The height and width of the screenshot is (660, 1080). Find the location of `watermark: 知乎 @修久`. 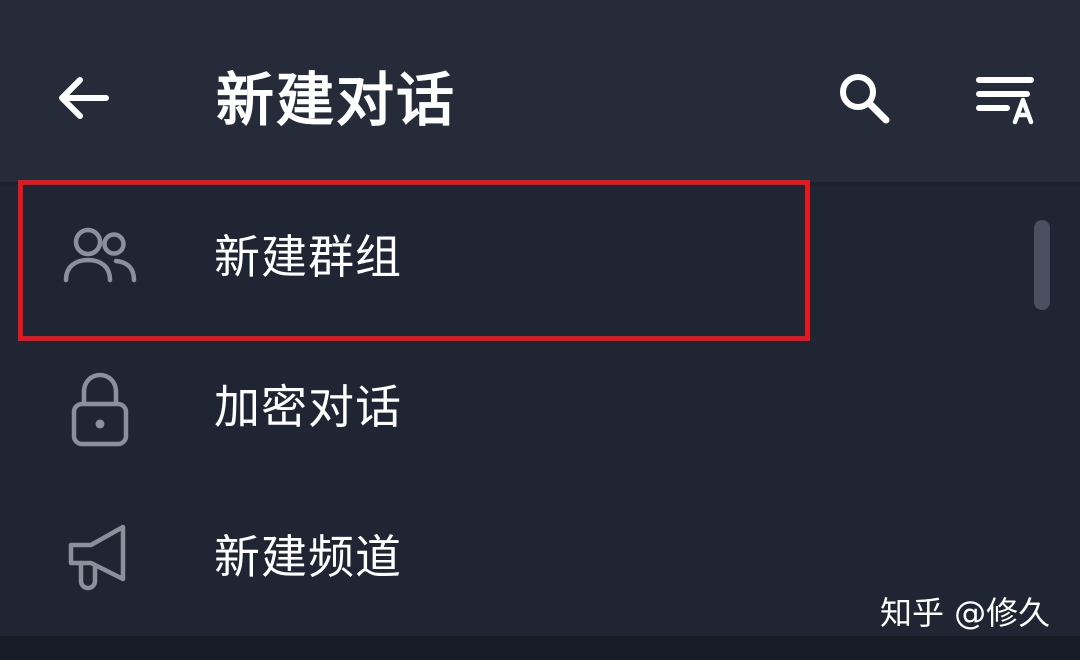

watermark: 知乎 @修久 is located at coordinates (965, 613).